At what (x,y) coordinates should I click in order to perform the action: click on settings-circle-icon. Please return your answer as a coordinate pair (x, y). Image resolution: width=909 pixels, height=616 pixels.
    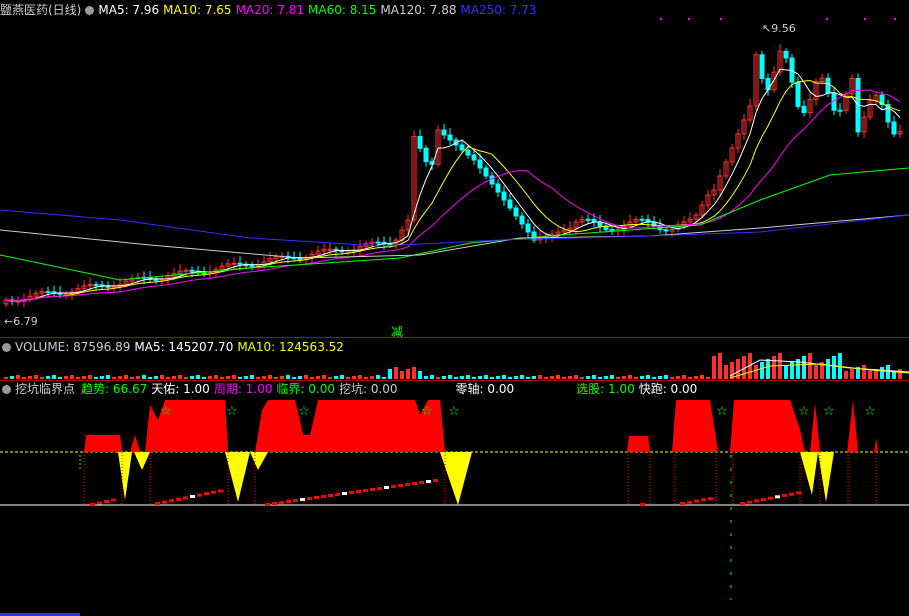
    Looking at the image, I should click on (90, 10).